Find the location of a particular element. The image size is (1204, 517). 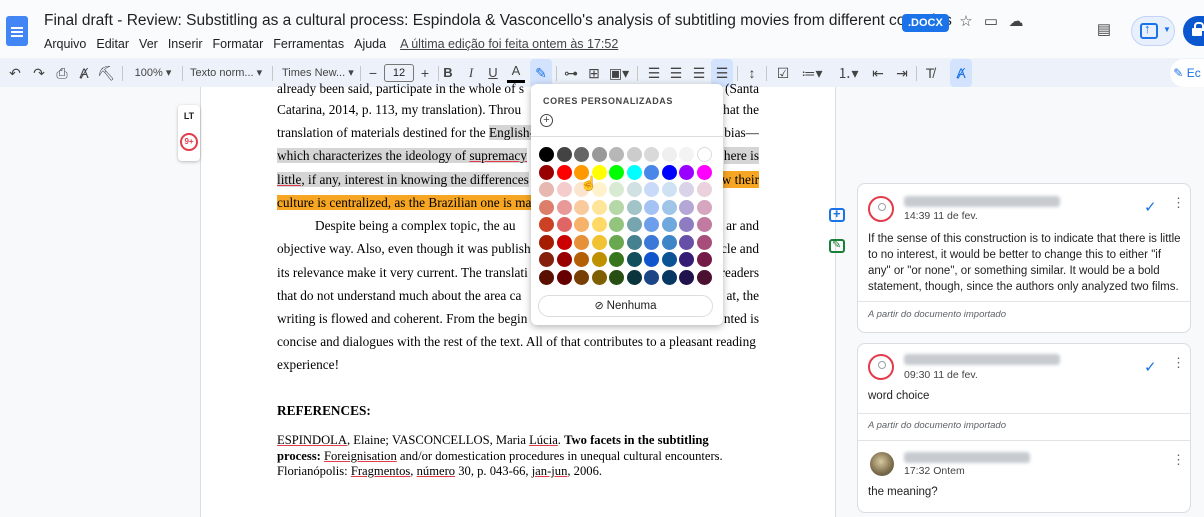

numbered-list-icon: ⒈▾ is located at coordinates (848, 73).